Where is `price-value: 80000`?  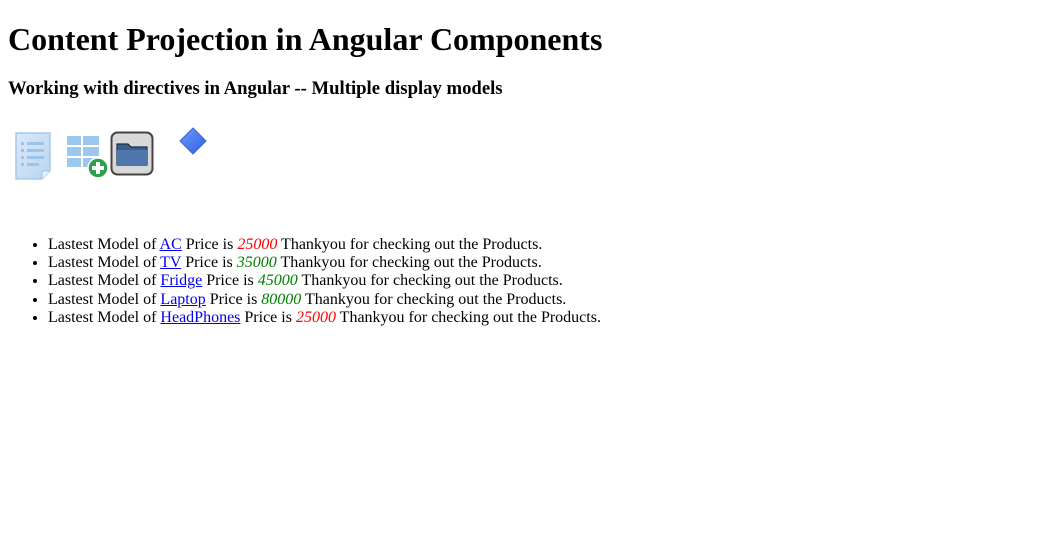
price-value: 80000 is located at coordinates (281, 299).